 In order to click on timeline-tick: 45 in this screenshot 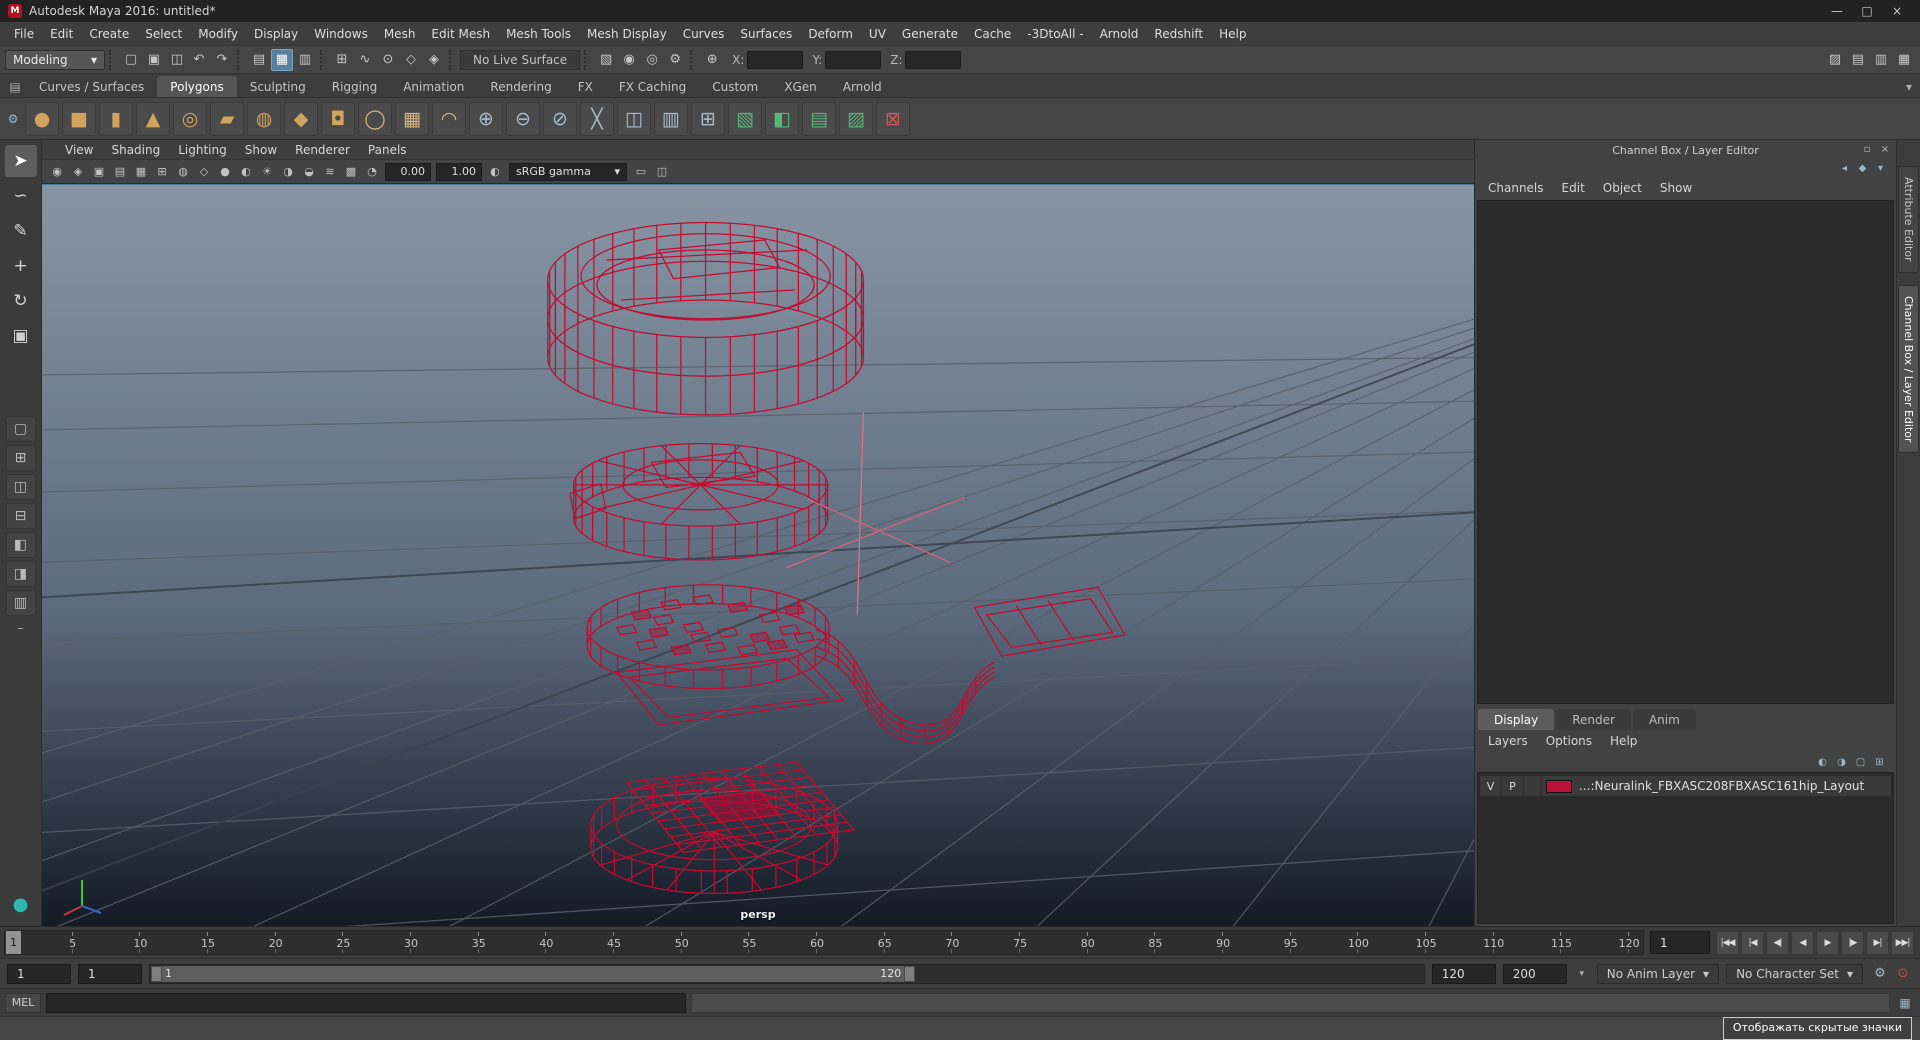, I will do `click(583, 942)`.